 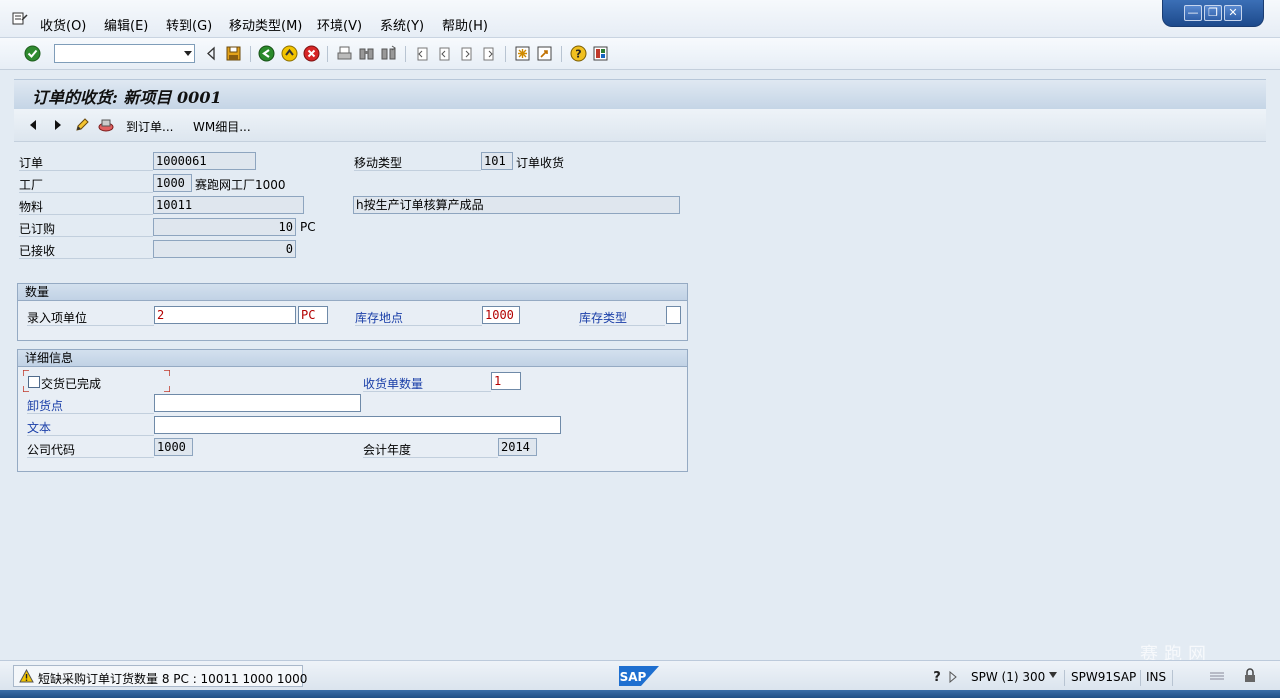 What do you see at coordinates (228, 205) in the screenshot?
I see `material-field: 10011` at bounding box center [228, 205].